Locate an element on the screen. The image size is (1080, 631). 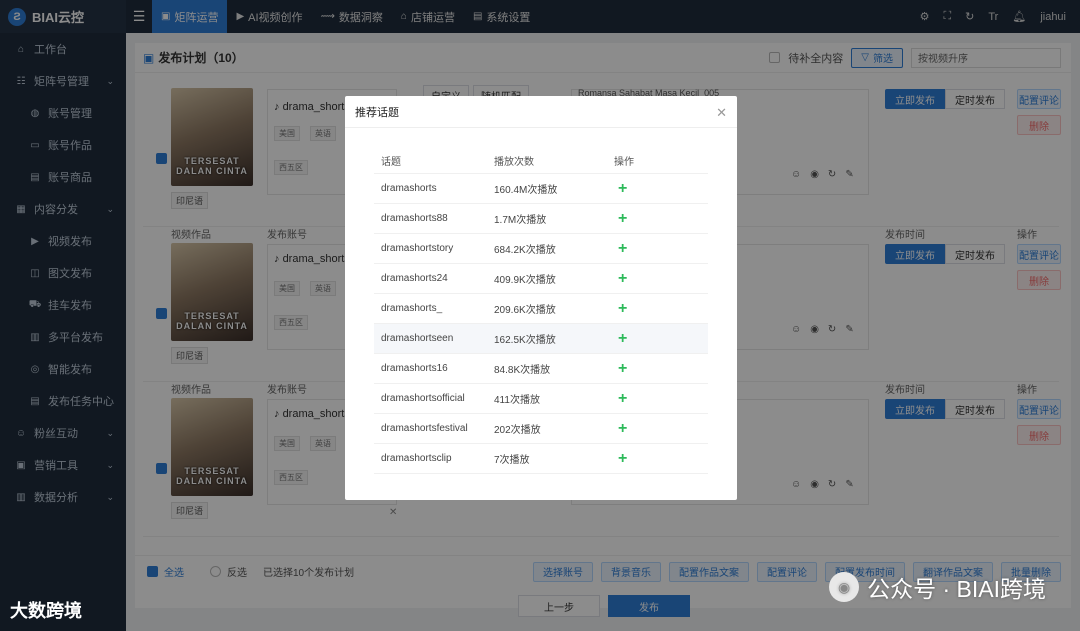
topic-name: dramashorts_ is located at coordinates (412, 308).